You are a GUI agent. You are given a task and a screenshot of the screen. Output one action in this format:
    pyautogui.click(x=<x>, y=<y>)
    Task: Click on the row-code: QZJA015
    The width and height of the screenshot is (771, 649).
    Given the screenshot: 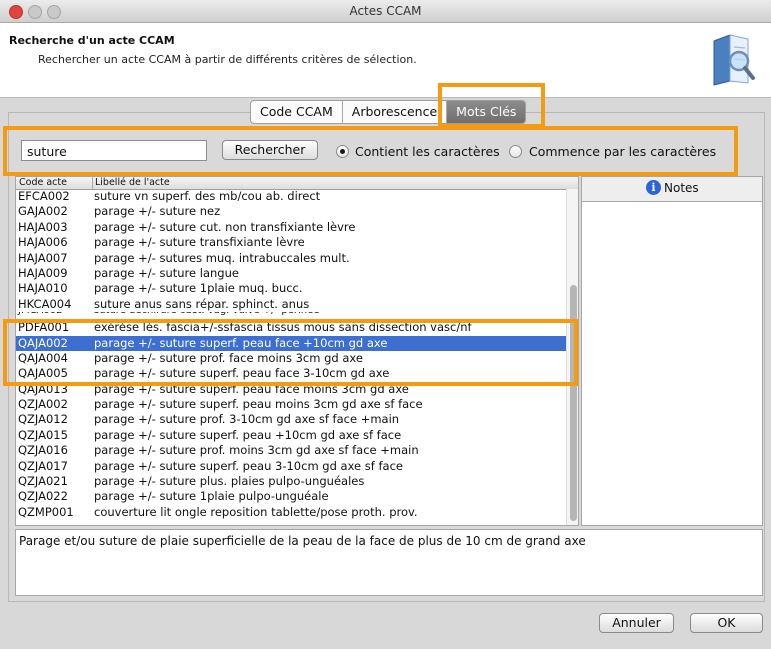 What is the action you would take?
    pyautogui.click(x=43, y=434)
    